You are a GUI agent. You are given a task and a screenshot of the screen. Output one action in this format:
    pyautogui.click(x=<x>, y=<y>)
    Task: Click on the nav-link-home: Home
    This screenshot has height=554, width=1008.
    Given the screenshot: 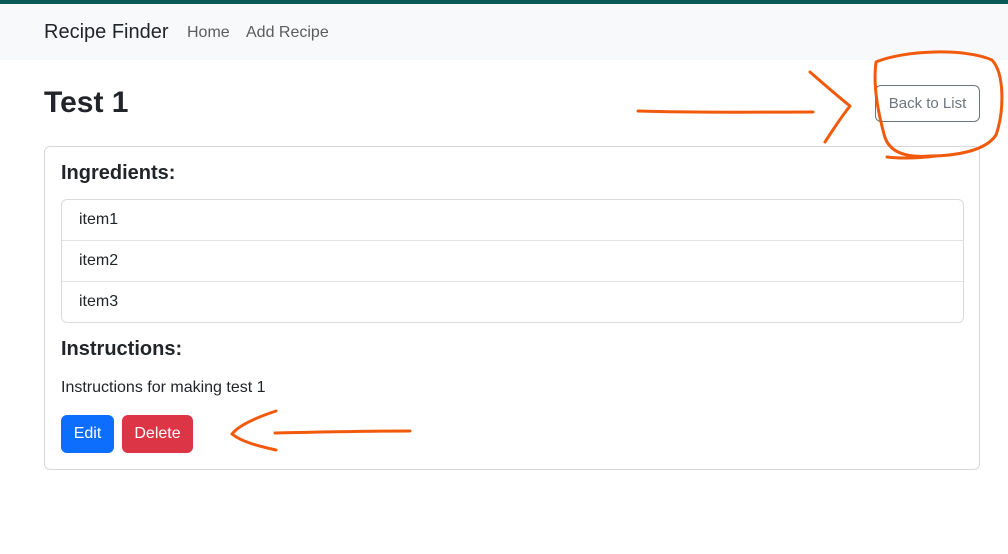 What is the action you would take?
    pyautogui.click(x=208, y=33)
    